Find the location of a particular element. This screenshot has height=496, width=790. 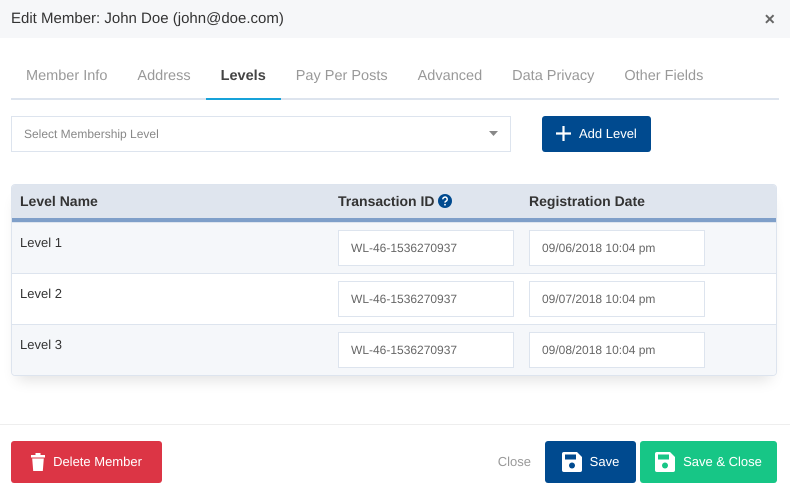

dialog-title: Edit Member: John Doe (john@doe.com) is located at coordinates (147, 18).